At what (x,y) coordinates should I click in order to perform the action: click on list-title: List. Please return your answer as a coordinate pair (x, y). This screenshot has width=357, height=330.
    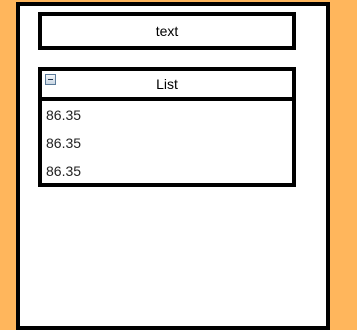
    Looking at the image, I should click on (167, 84).